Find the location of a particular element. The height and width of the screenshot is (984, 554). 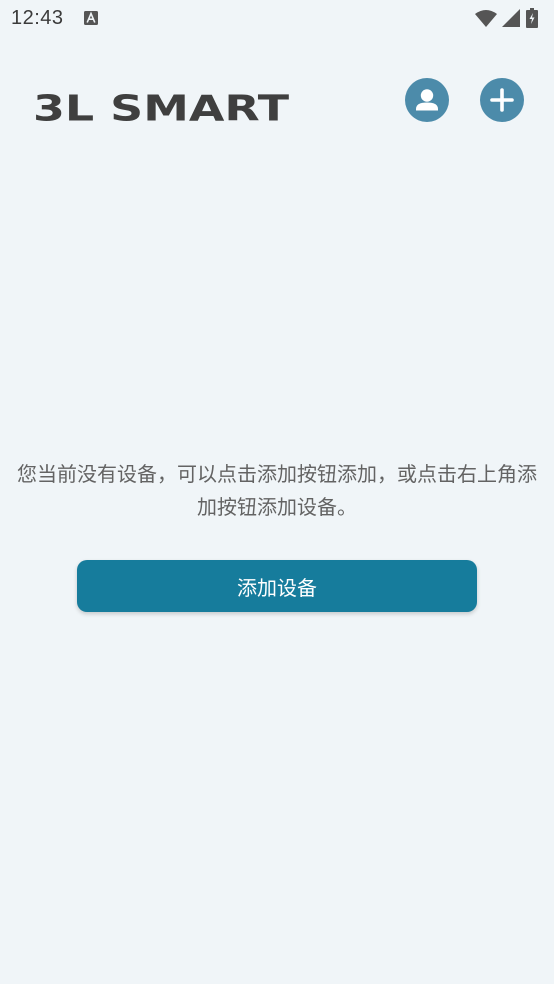

user-account-icon is located at coordinates (427, 100).